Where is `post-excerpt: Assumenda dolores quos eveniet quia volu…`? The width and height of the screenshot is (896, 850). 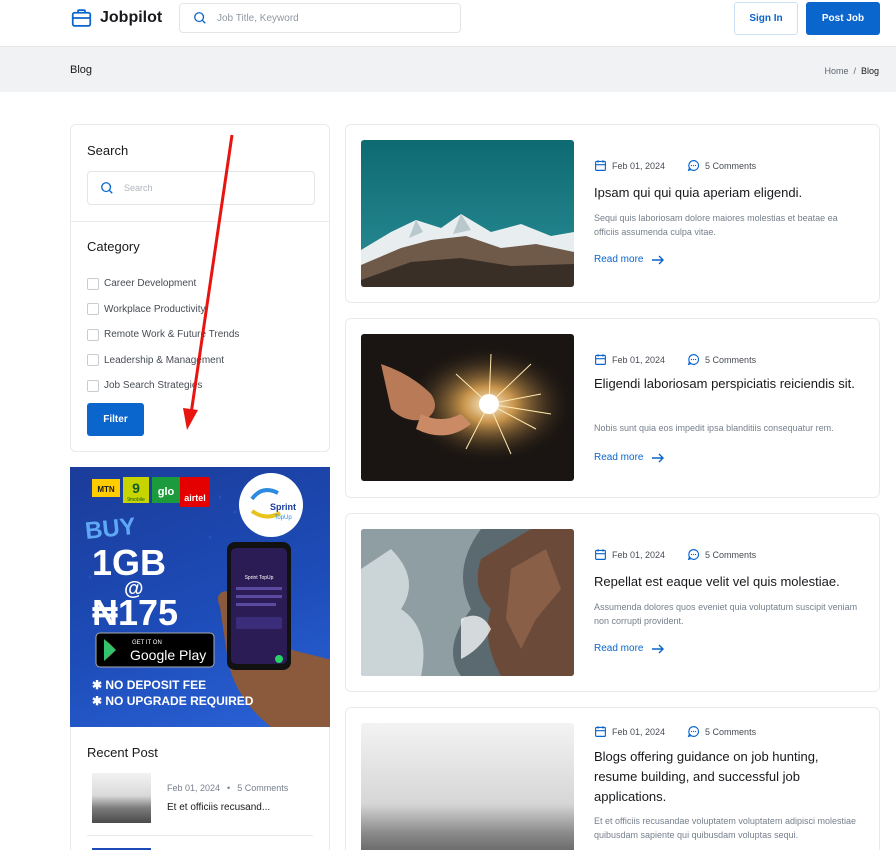
post-excerpt: Assumenda dolores quos eveniet quia volu… is located at coordinates (726, 614).